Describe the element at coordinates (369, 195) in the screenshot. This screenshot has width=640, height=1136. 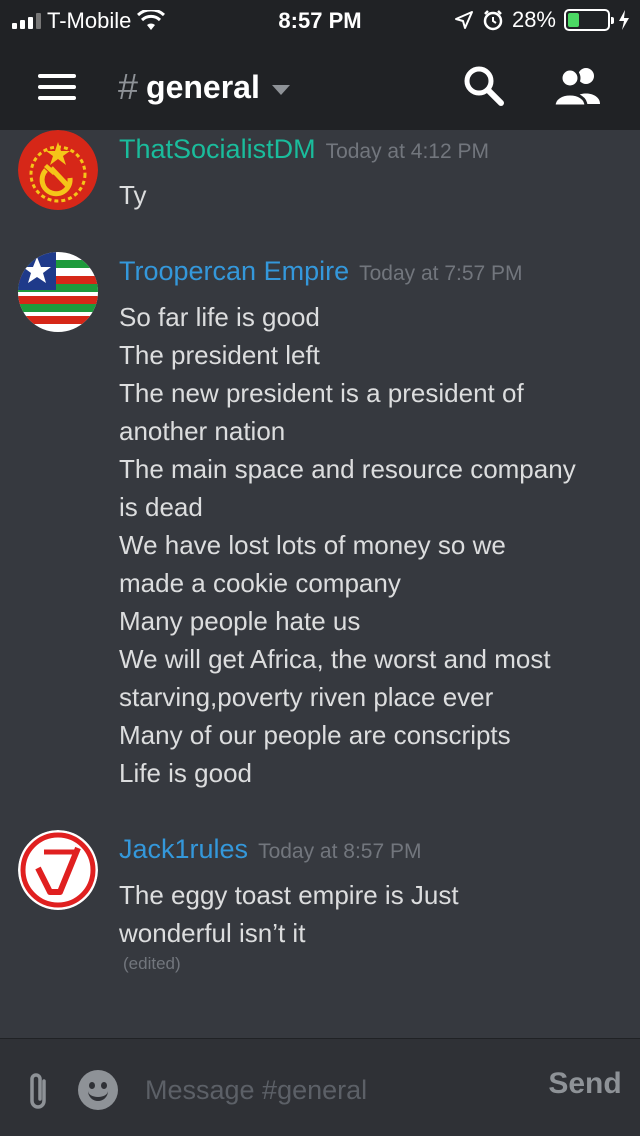
I see `message-body: Ty` at that location.